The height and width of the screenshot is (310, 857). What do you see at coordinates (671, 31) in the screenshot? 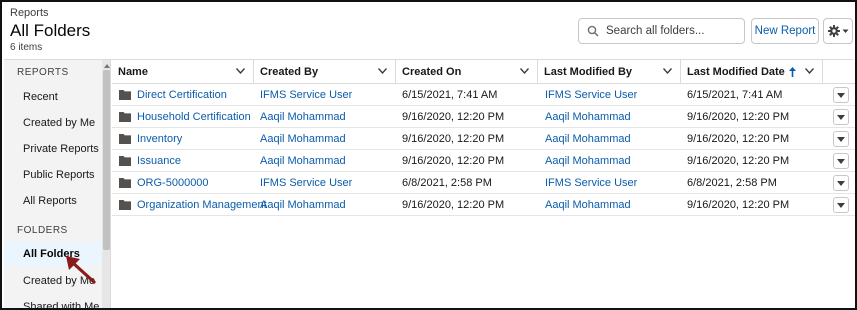
I see `search-input` at bounding box center [671, 31].